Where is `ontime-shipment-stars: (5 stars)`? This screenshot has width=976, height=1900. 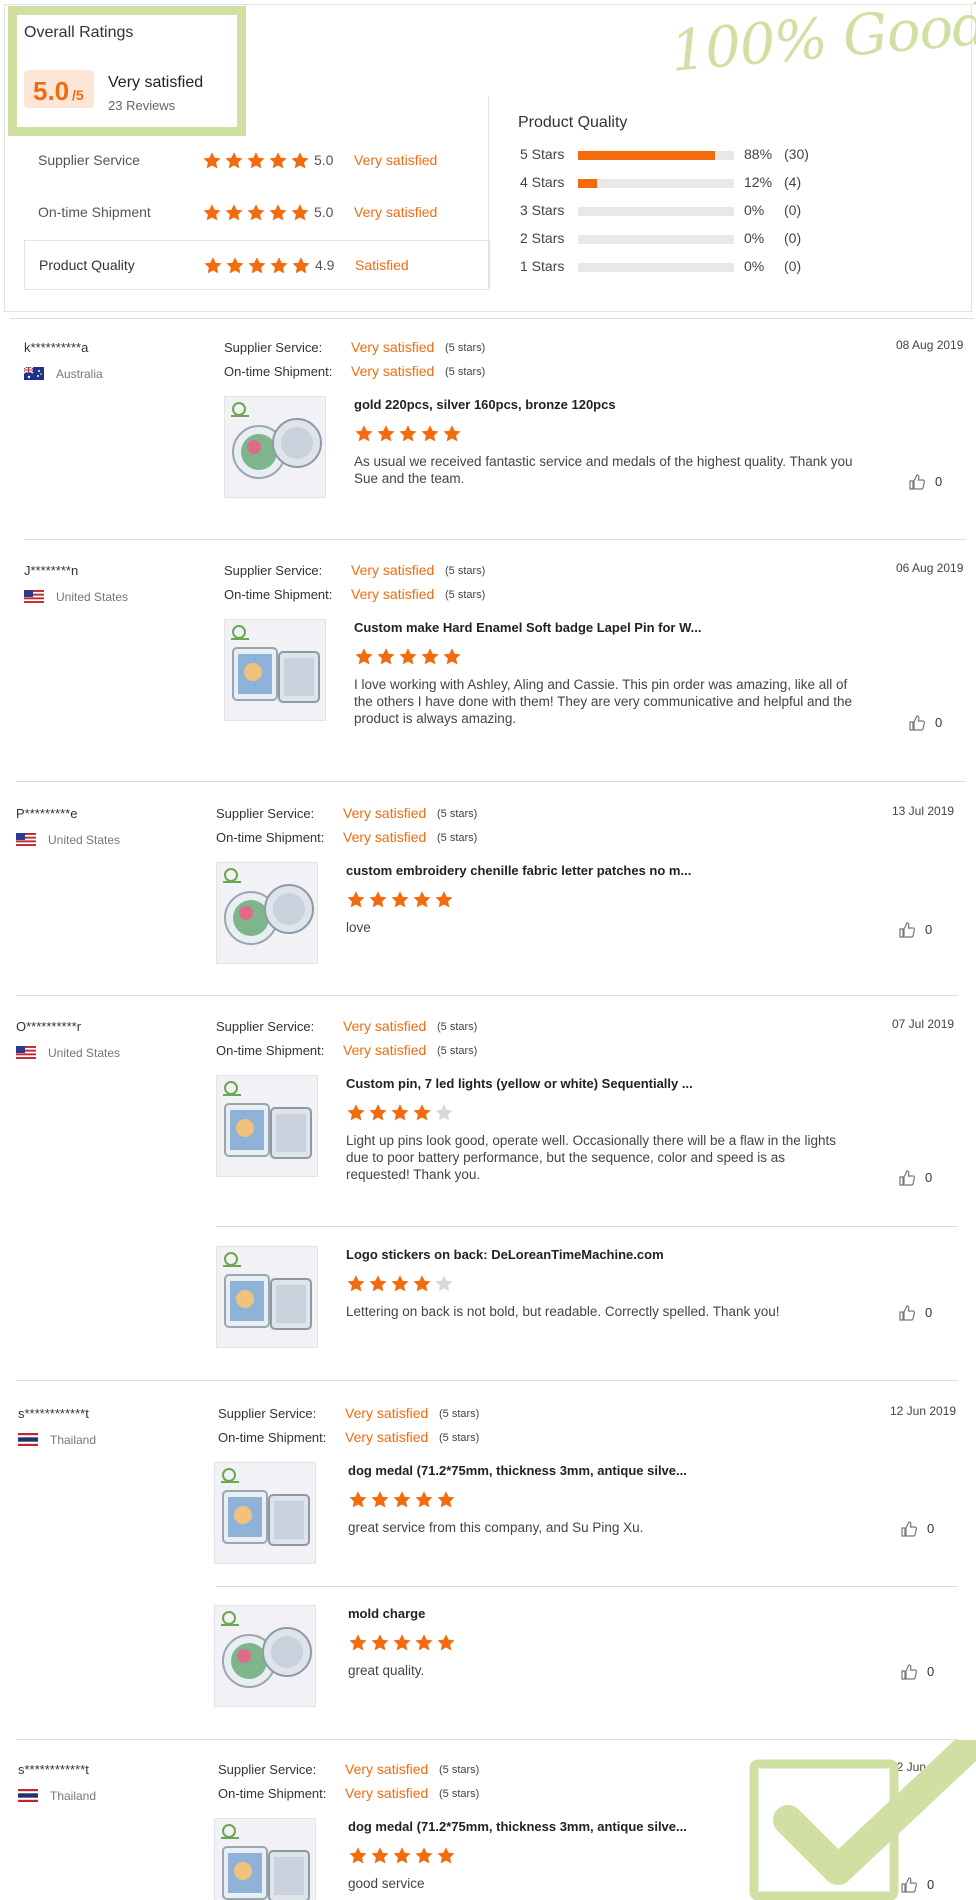
ontime-shipment-stars: (5 stars) is located at coordinates (465, 595).